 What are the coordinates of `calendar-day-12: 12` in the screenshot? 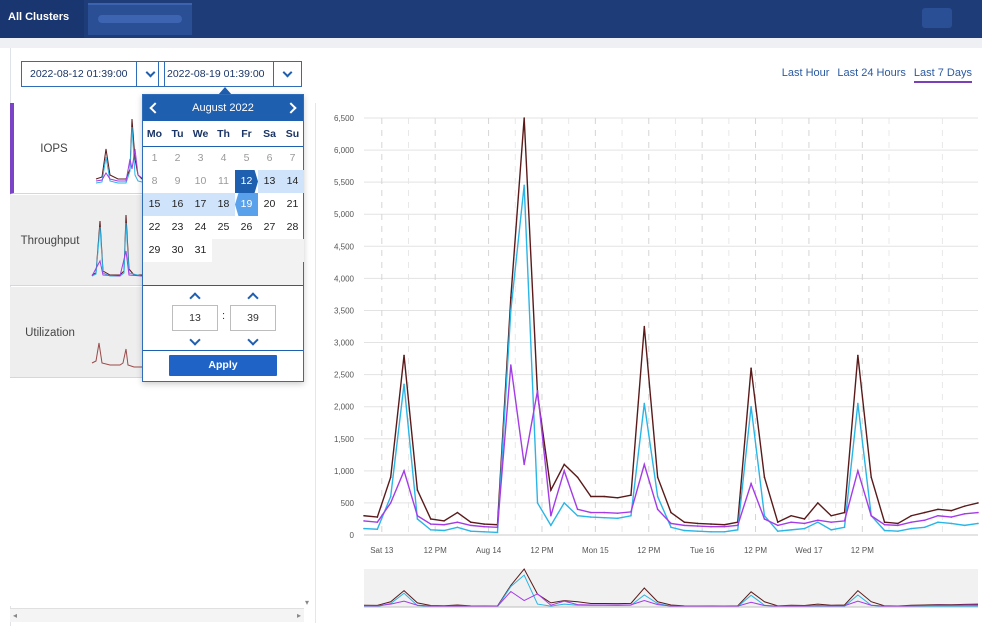 It's located at (246, 181).